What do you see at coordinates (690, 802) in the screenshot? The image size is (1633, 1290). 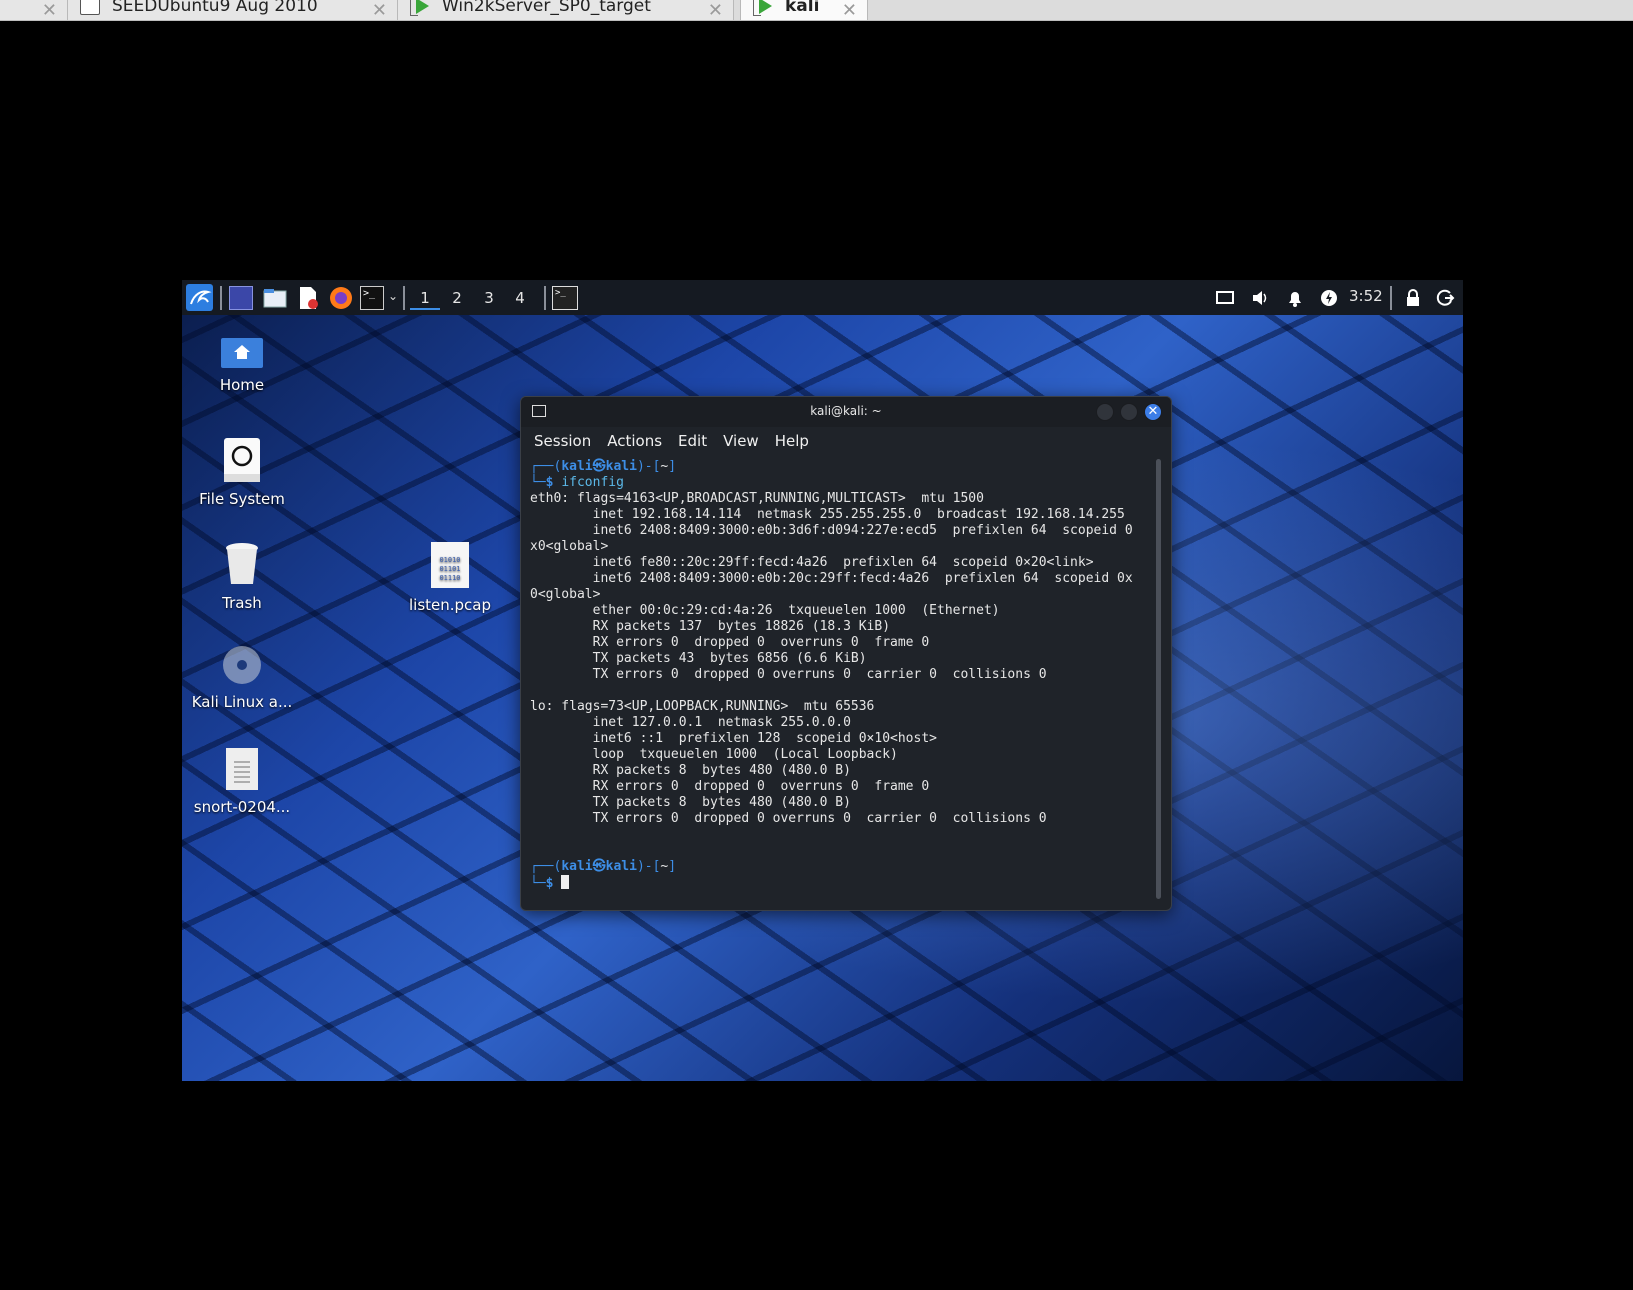 I see `output-line: TX packets 8 bytes 480 (480.0 B)` at bounding box center [690, 802].